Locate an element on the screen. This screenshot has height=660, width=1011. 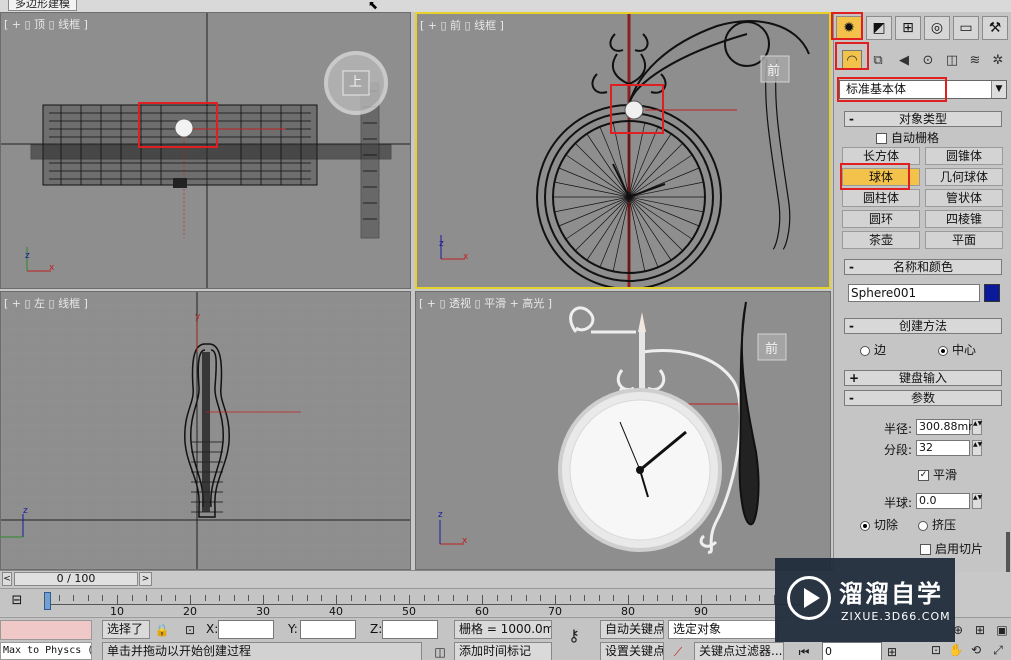
auto-key-button: 自动关键点 is located at coordinates (632, 629).